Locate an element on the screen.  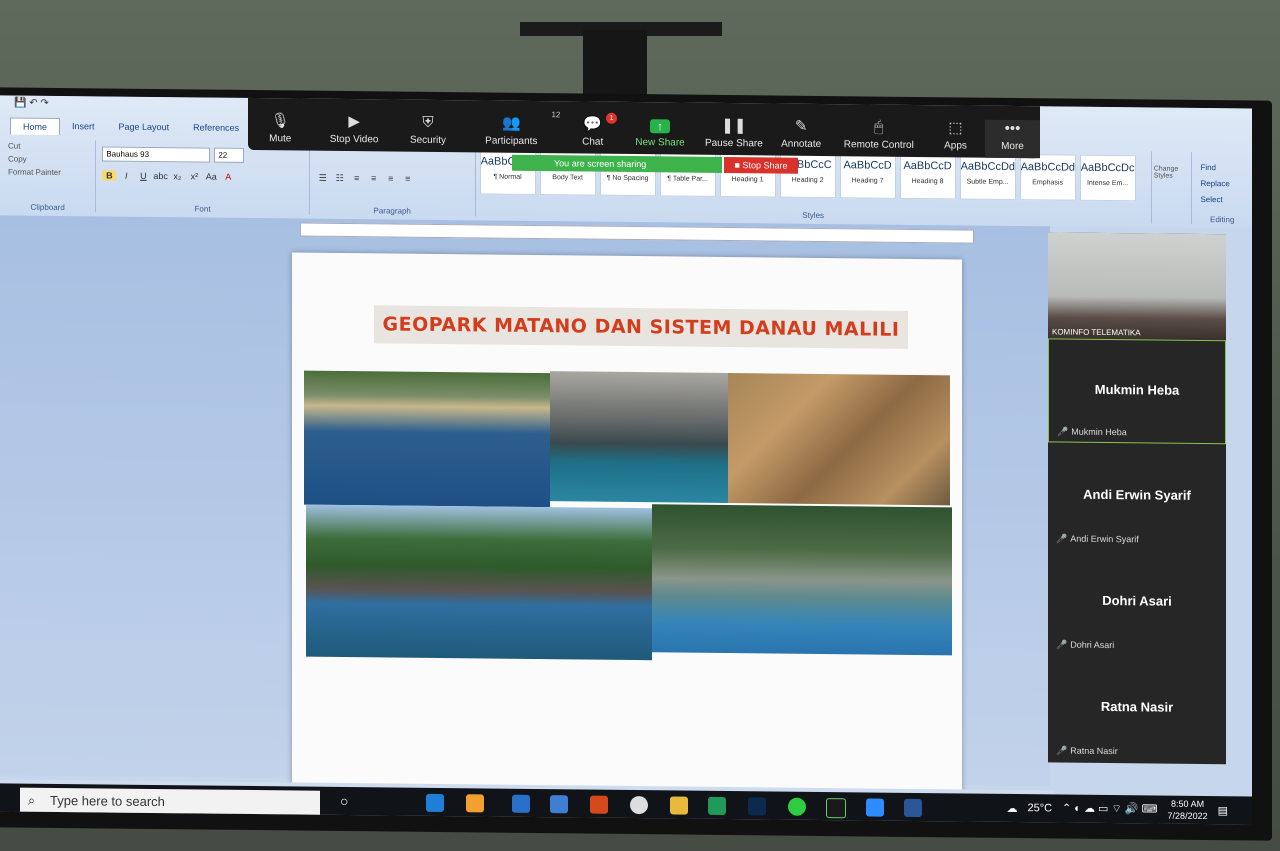
style-preview: AaBbCcDc is located at coordinates (1107, 168).